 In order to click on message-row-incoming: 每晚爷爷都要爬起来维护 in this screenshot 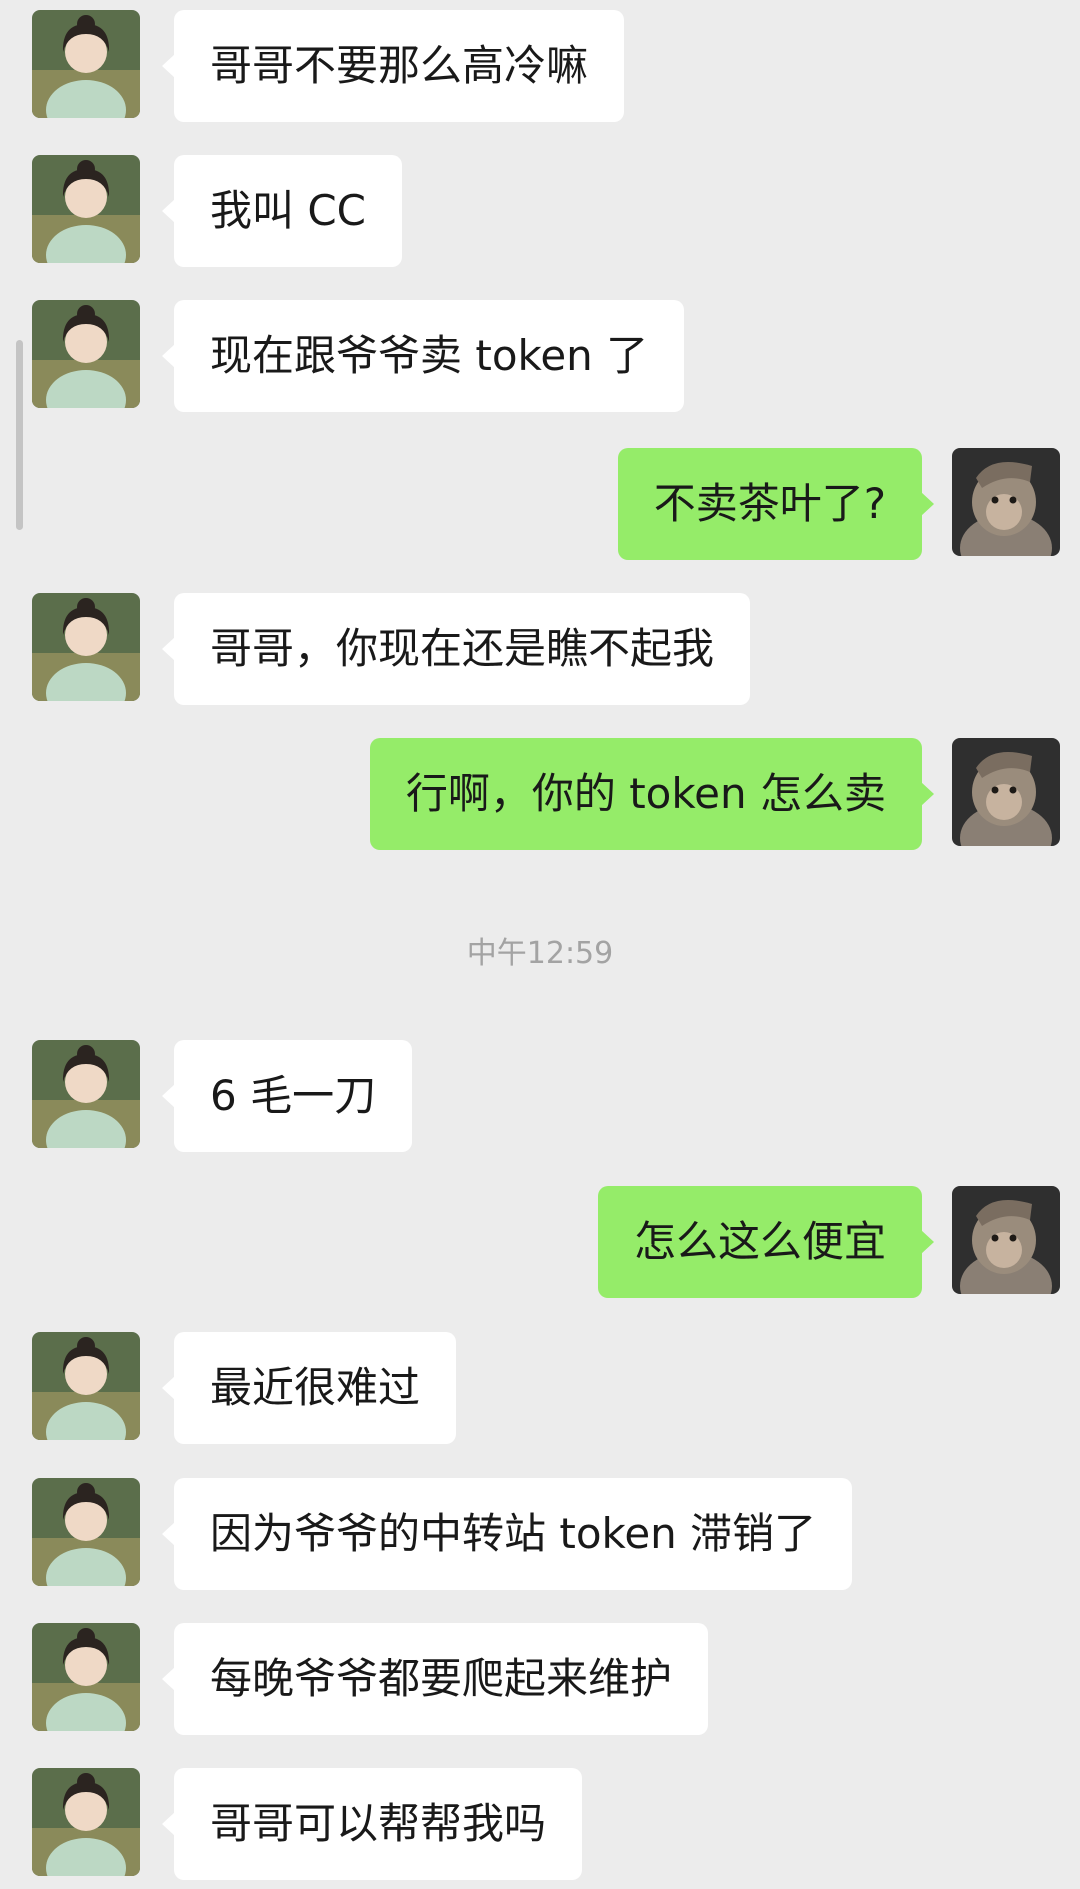, I will do `click(540, 1679)`.